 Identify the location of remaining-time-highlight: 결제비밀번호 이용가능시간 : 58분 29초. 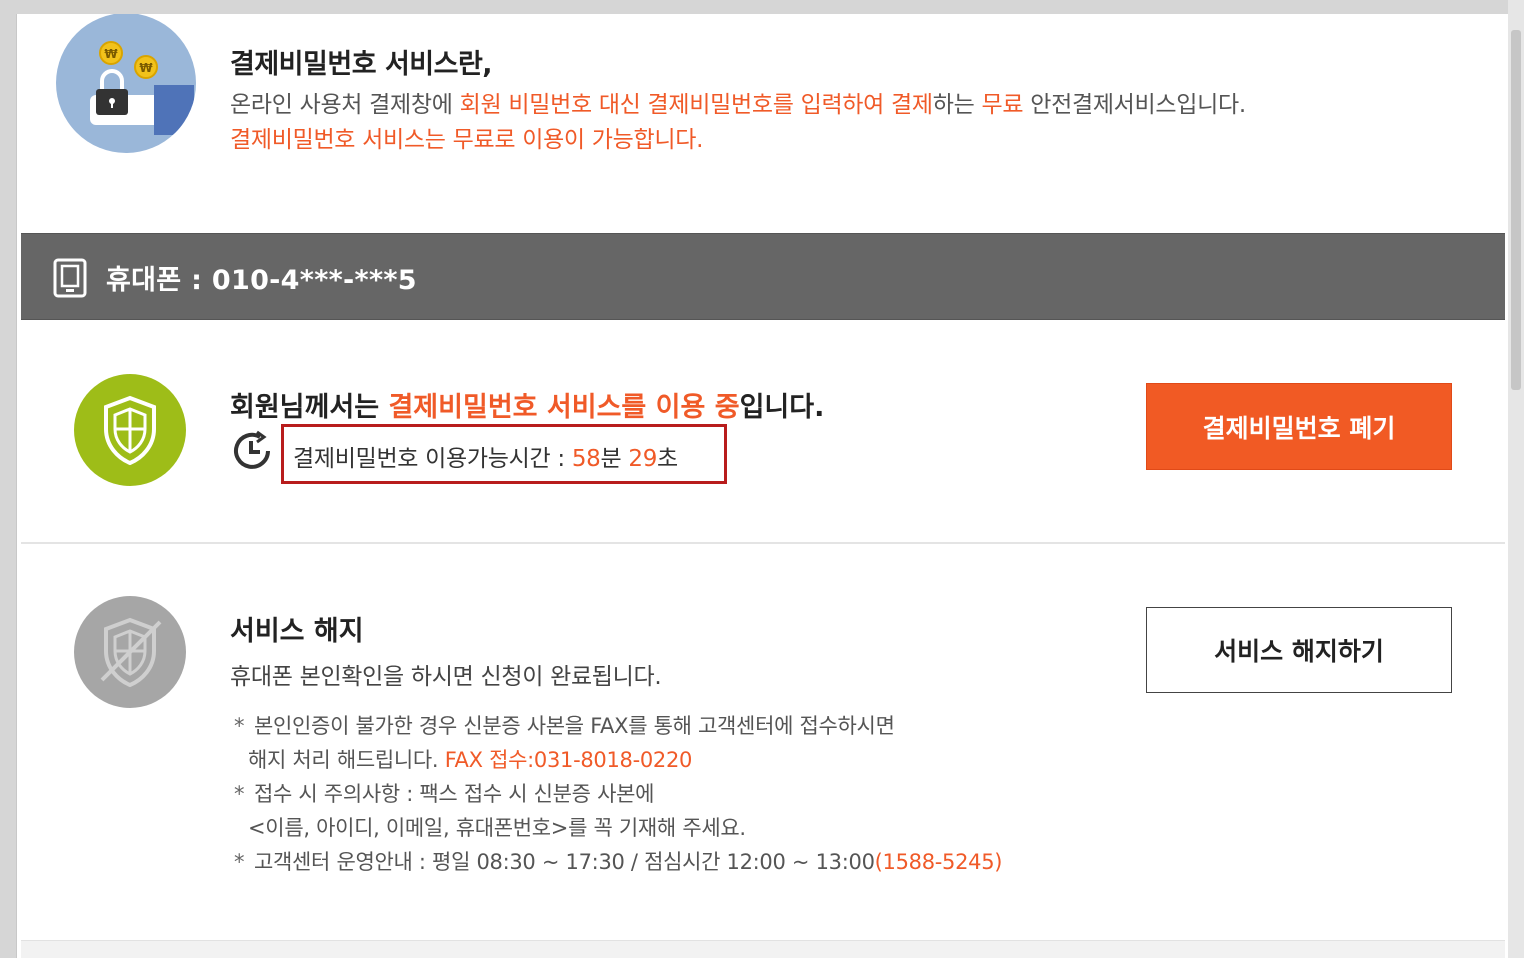
(504, 454).